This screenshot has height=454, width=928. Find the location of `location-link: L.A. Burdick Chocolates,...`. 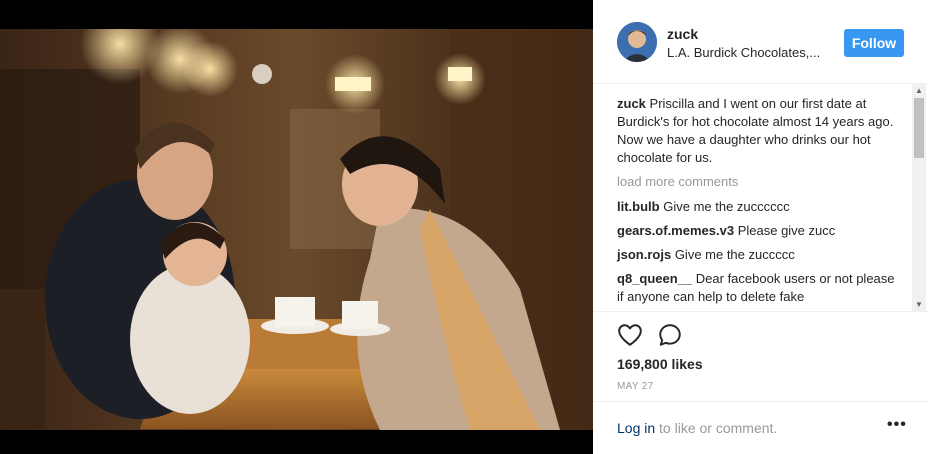

location-link: L.A. Burdick Chocolates,... is located at coordinates (743, 52).